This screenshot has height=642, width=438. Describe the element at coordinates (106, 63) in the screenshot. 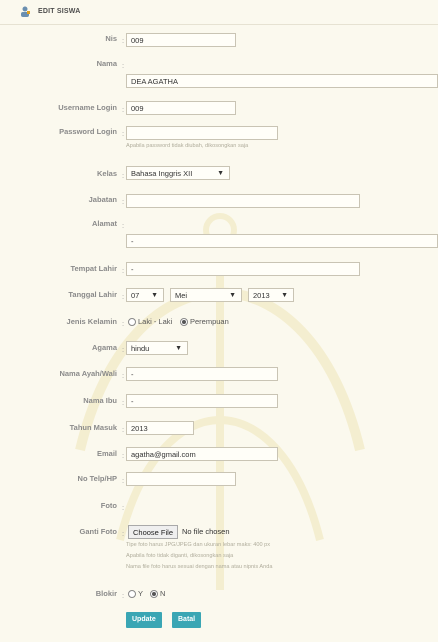

I see `nama-label: Nama` at that location.